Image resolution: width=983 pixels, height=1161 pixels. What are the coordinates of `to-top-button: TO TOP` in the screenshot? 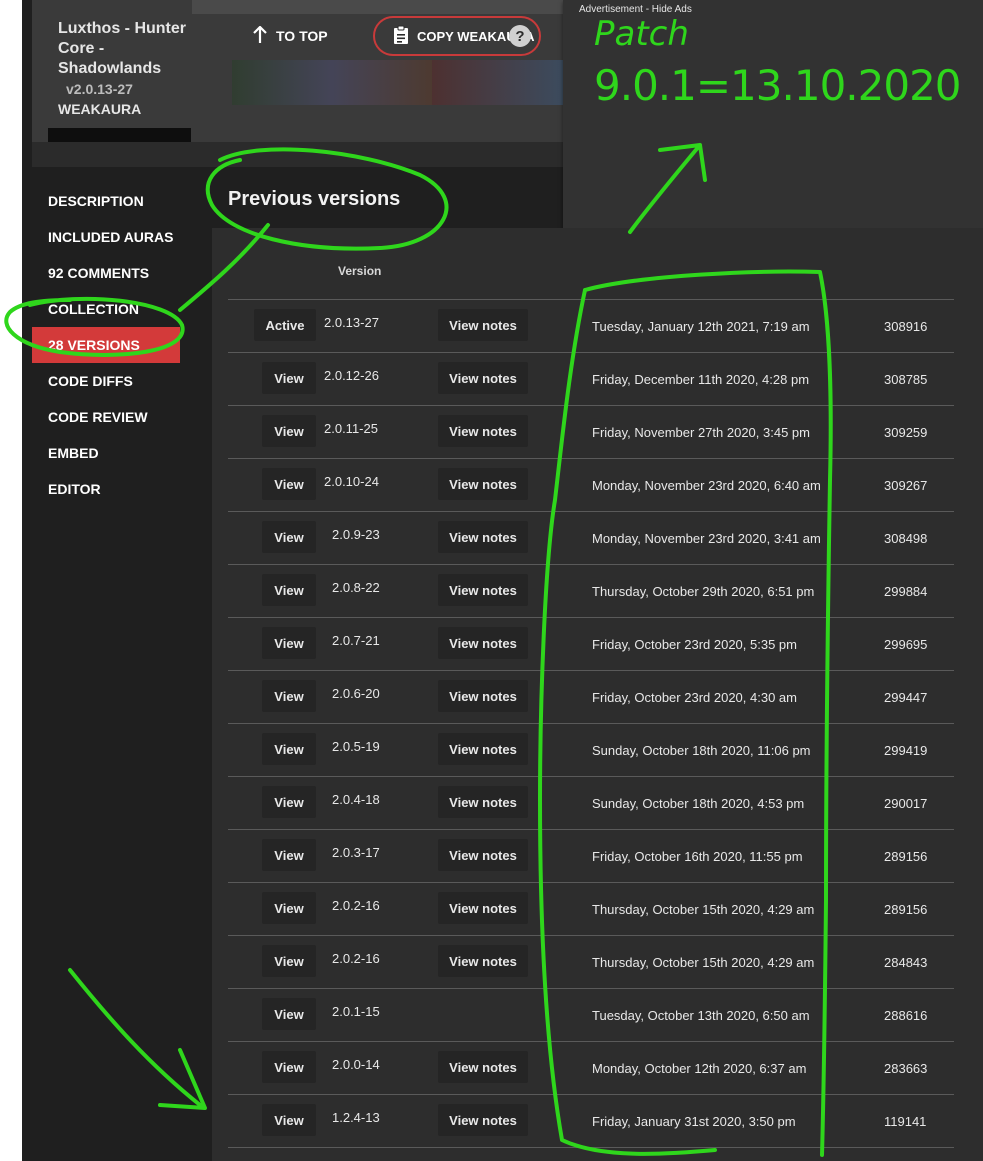 It's located at (290, 36).